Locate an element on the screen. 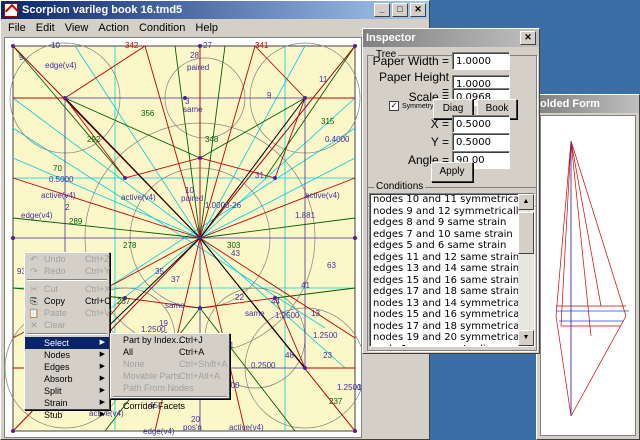 This screenshot has width=640, height=440. menu-file: File is located at coordinates (17, 28).